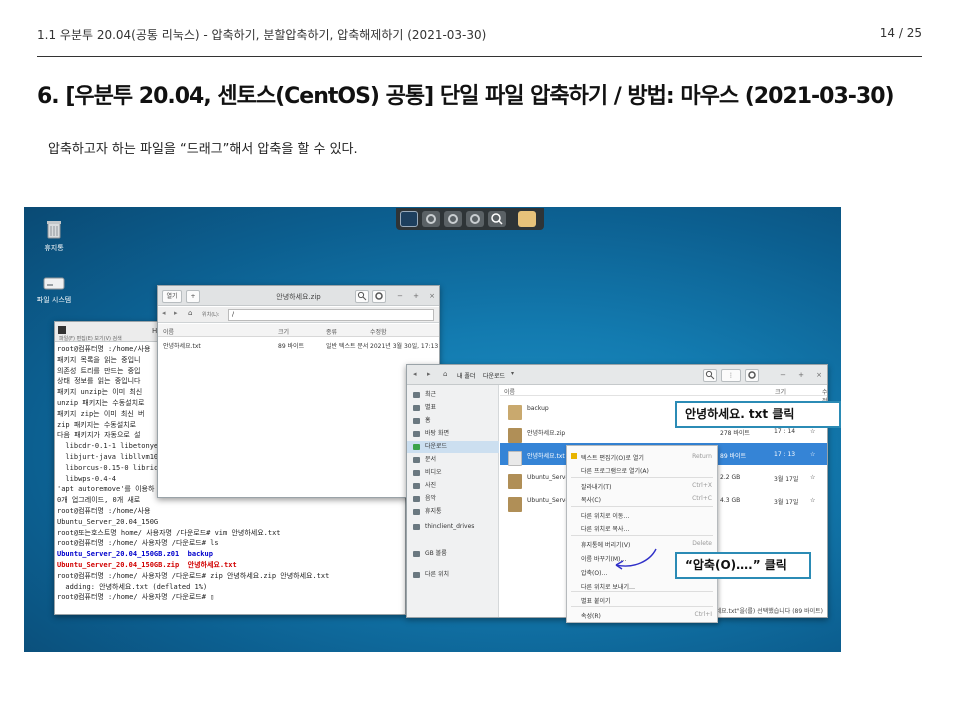  What do you see at coordinates (90, 338) in the screenshot?
I see `terminal-menu: 파일(F) 편집(E) 보기(V) 검색` at bounding box center [90, 338].